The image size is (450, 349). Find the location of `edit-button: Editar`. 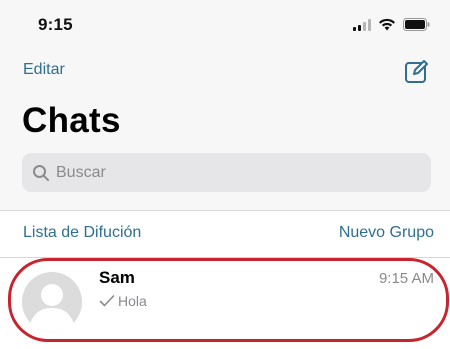

edit-button: Editar is located at coordinates (44, 70).